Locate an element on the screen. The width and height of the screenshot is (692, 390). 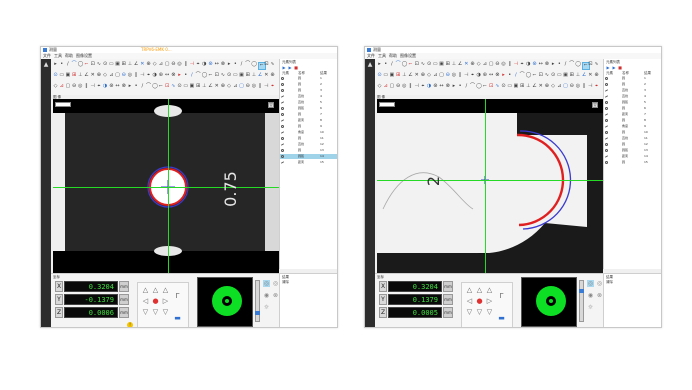
slider-knob is located at coordinates (581, 291).